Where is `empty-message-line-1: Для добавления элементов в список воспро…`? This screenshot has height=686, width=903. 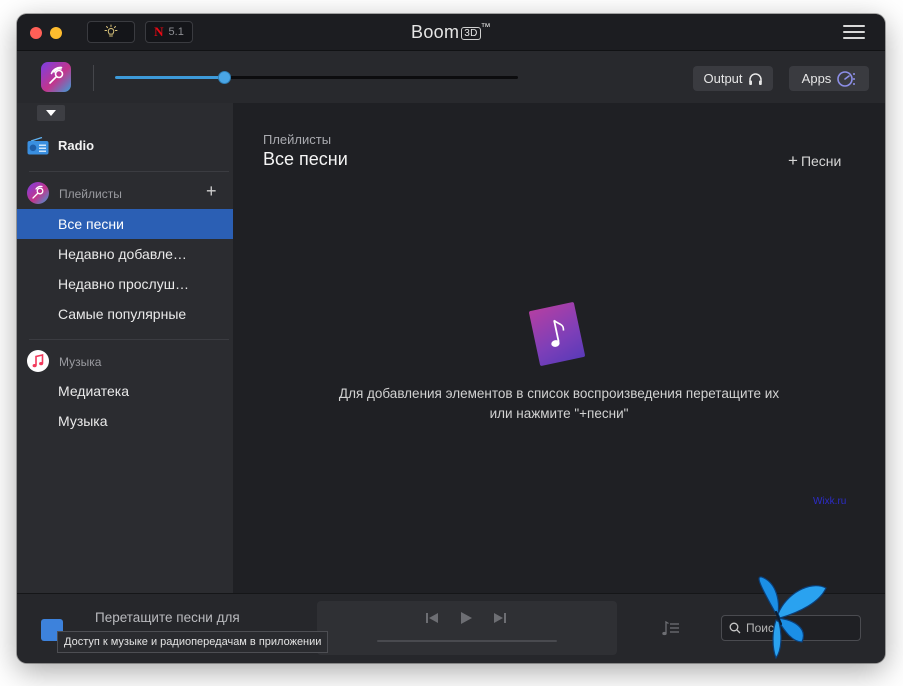 empty-message-line-1: Для добавления элементов в список воспро… is located at coordinates (559, 393).